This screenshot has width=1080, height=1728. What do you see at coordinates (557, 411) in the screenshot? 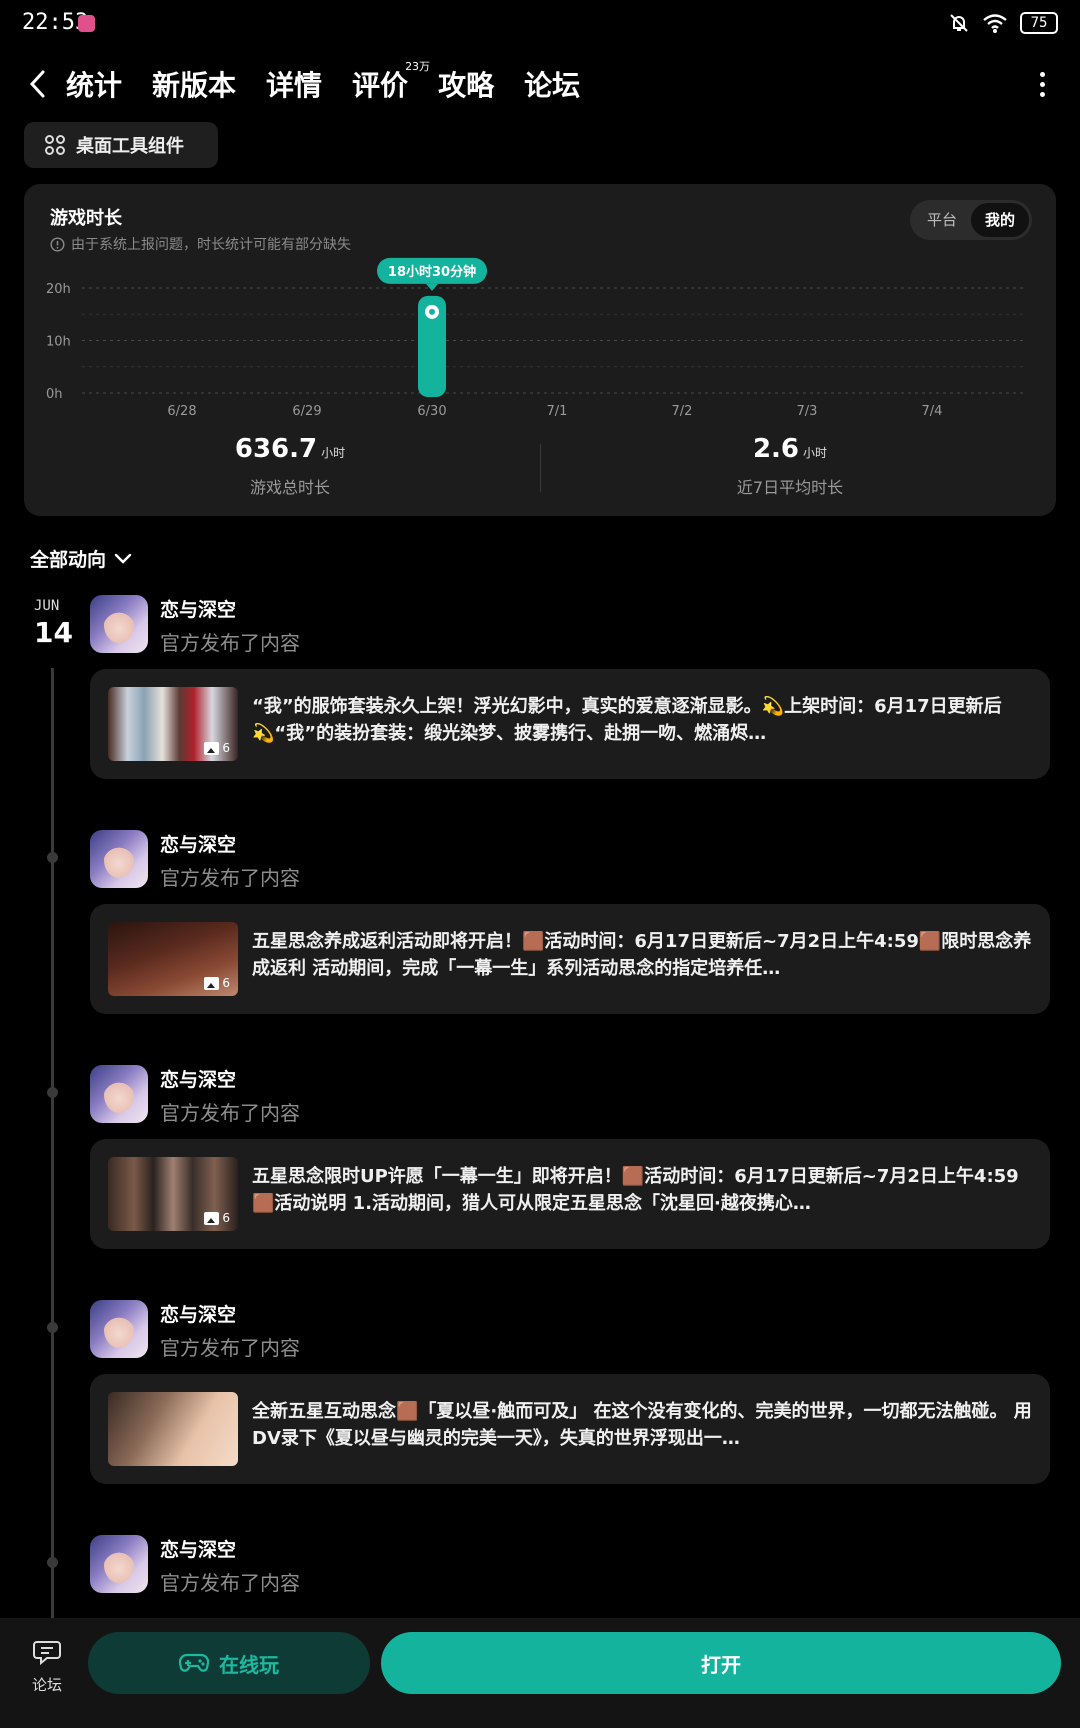
I see `x-tick-label: 7/1` at bounding box center [557, 411].